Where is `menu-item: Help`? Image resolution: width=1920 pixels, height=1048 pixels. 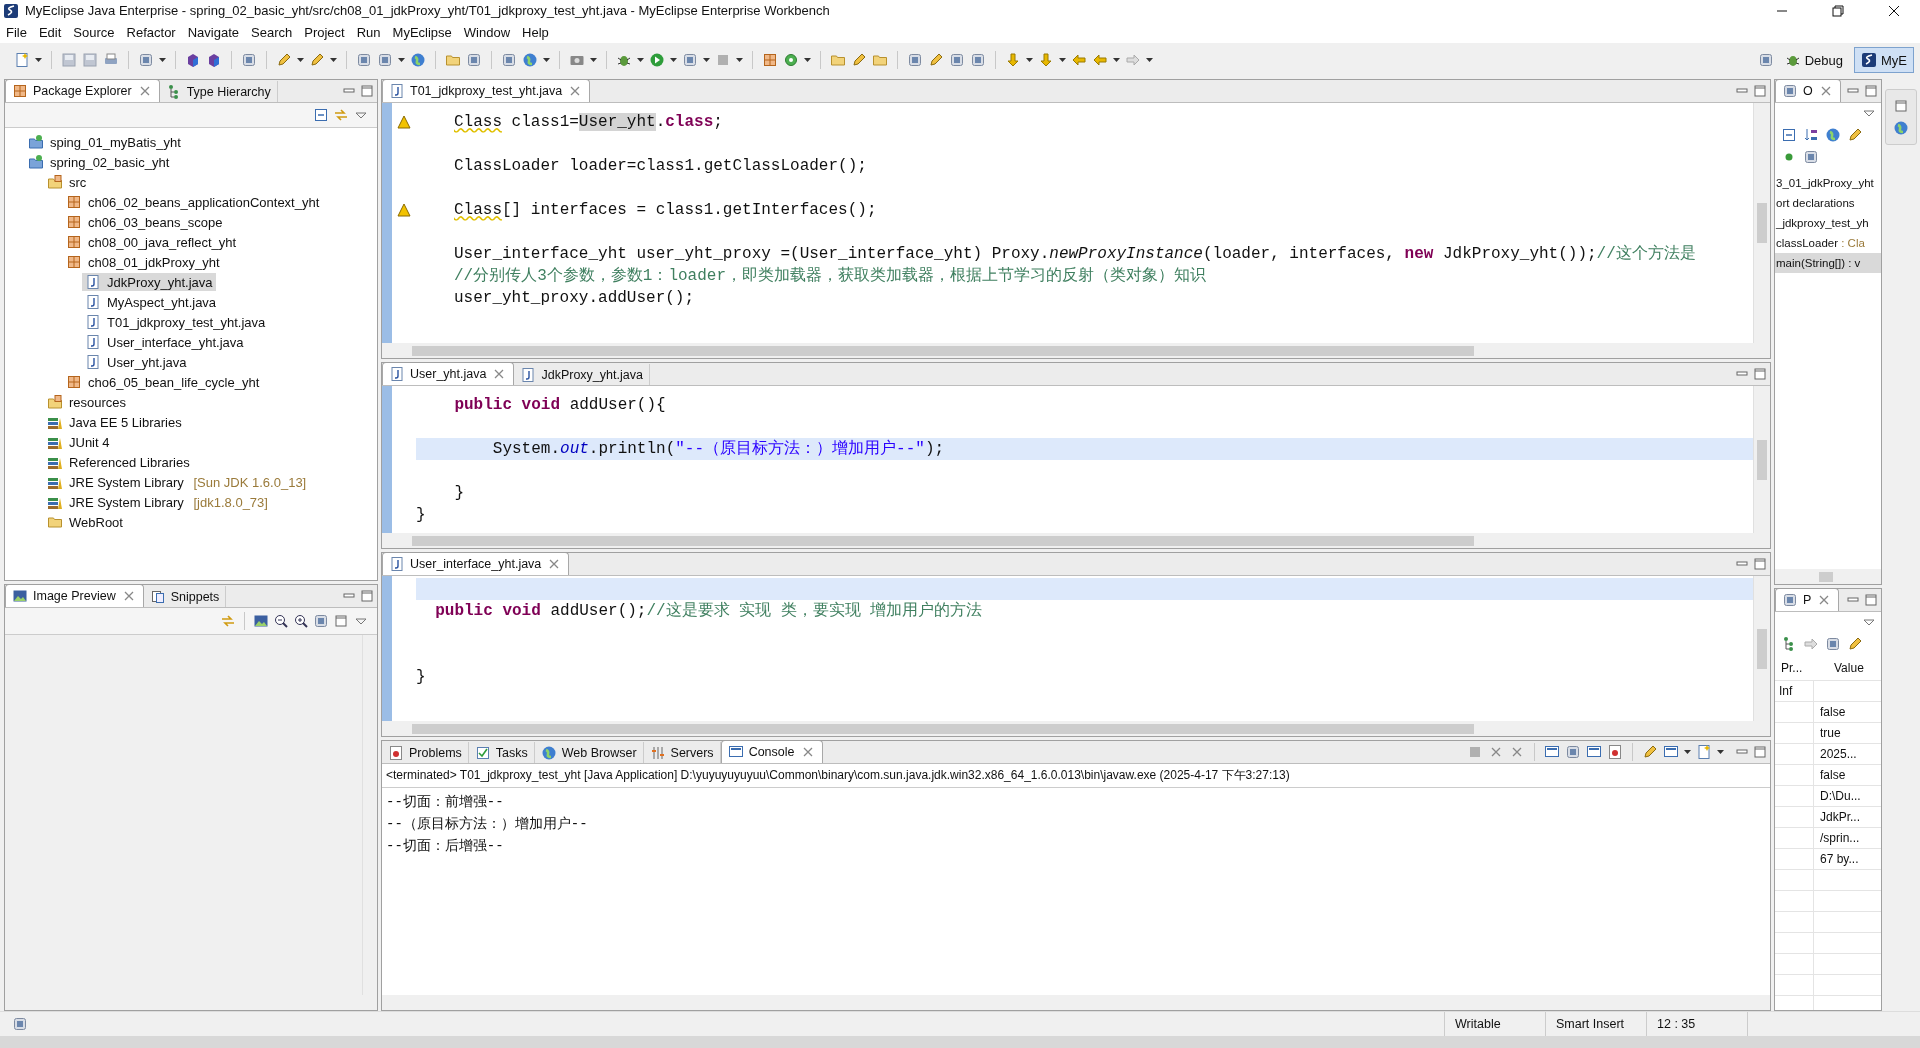 menu-item: Help is located at coordinates (535, 32).